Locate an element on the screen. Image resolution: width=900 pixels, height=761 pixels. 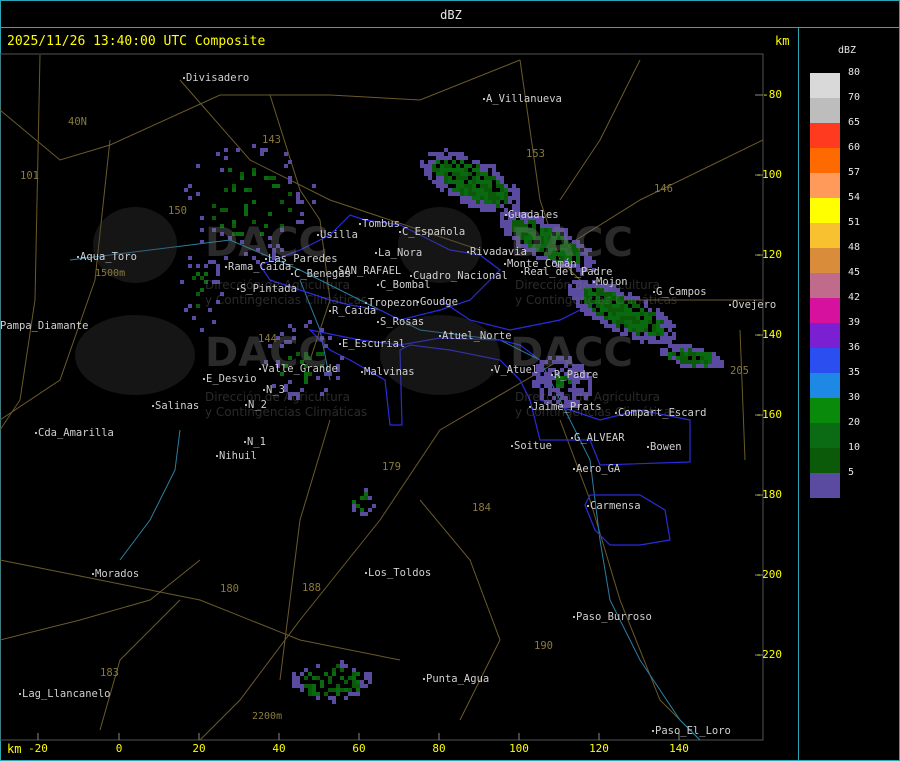
x-tick-label: -20 is located at coordinates (38, 748).